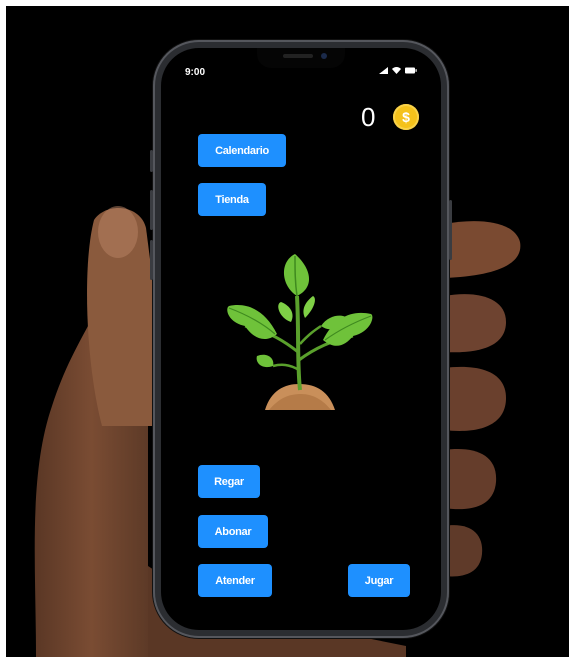  I want to click on shop-button: Tienda, so click(232, 199).